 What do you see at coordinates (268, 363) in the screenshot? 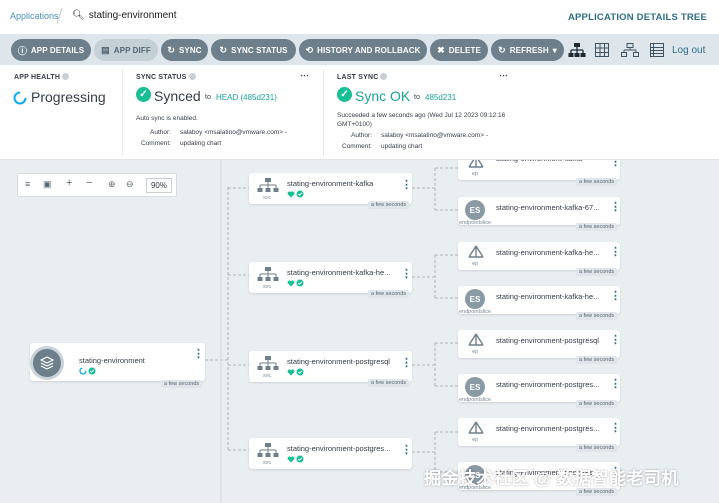
I see `service-icon` at bounding box center [268, 363].